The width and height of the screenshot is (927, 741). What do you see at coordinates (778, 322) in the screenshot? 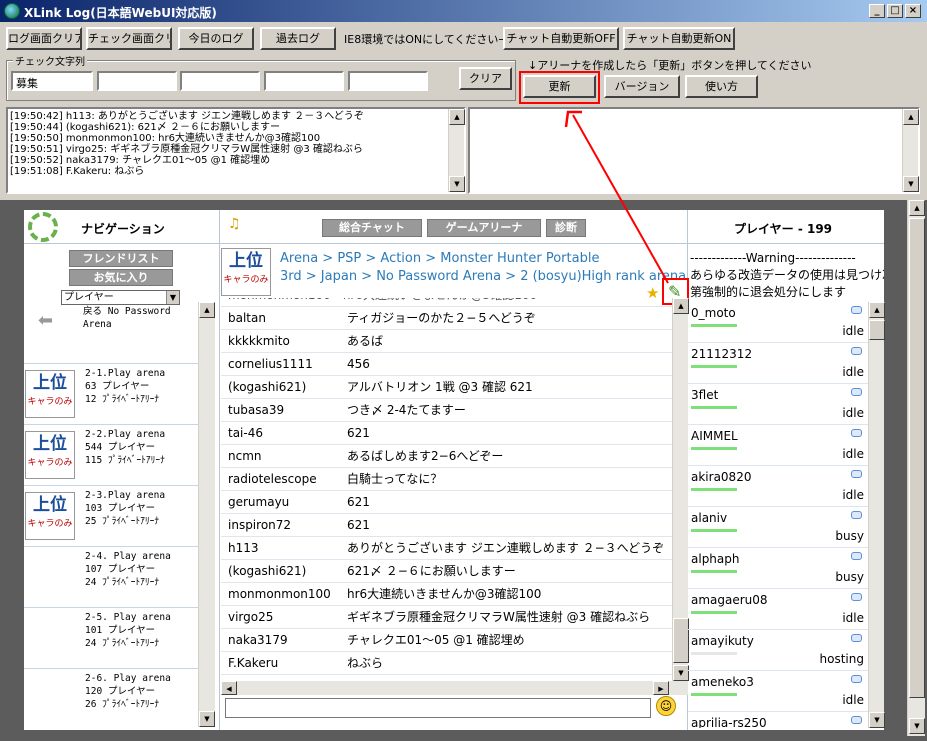
I see `player-row: 0_moto idle` at bounding box center [778, 322].